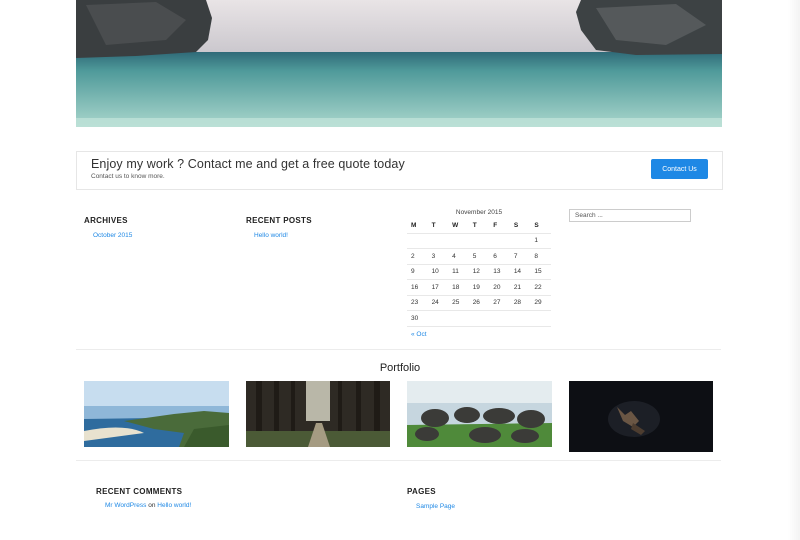 Image resolution: width=800 pixels, height=540 pixels. What do you see at coordinates (520, 303) in the screenshot?
I see `calendar-day: 28` at bounding box center [520, 303].